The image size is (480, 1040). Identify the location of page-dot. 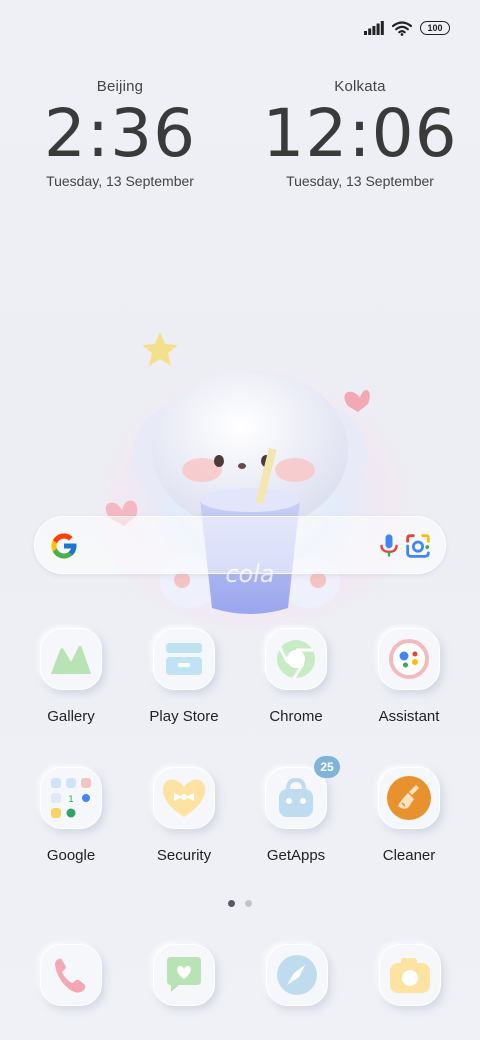
(248, 903).